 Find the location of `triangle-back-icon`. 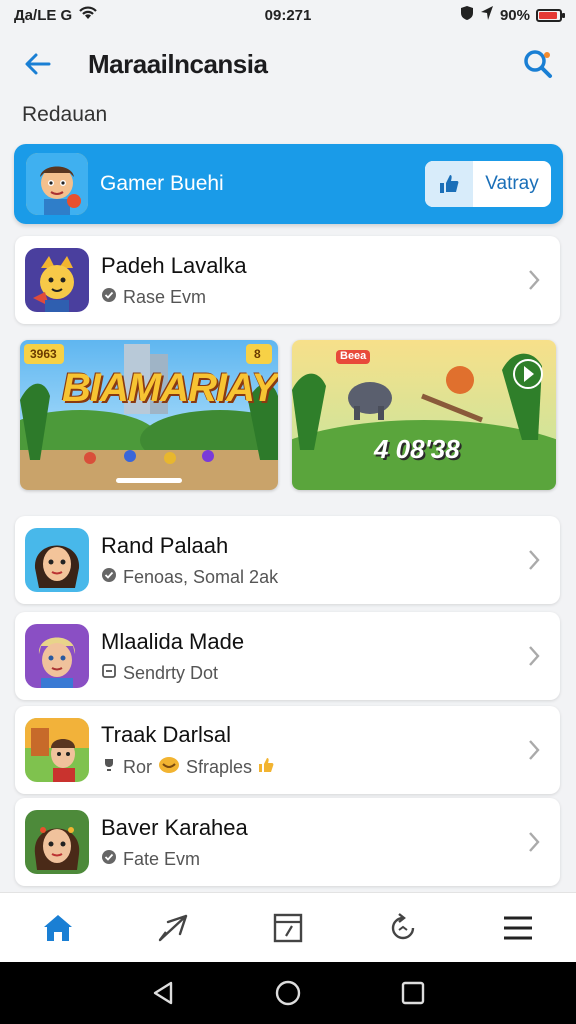

triangle-back-icon is located at coordinates (162, 993).